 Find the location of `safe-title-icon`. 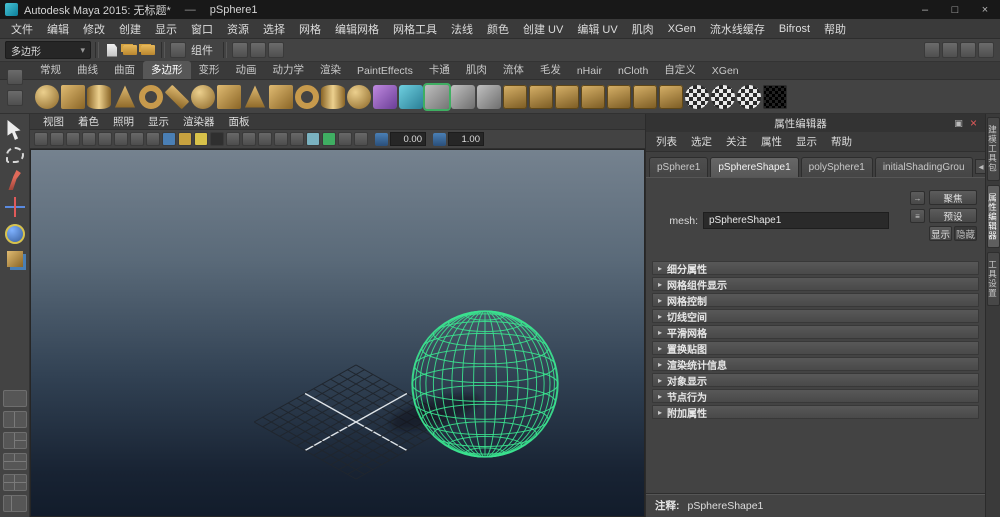

safe-title-icon is located at coordinates (137, 139).